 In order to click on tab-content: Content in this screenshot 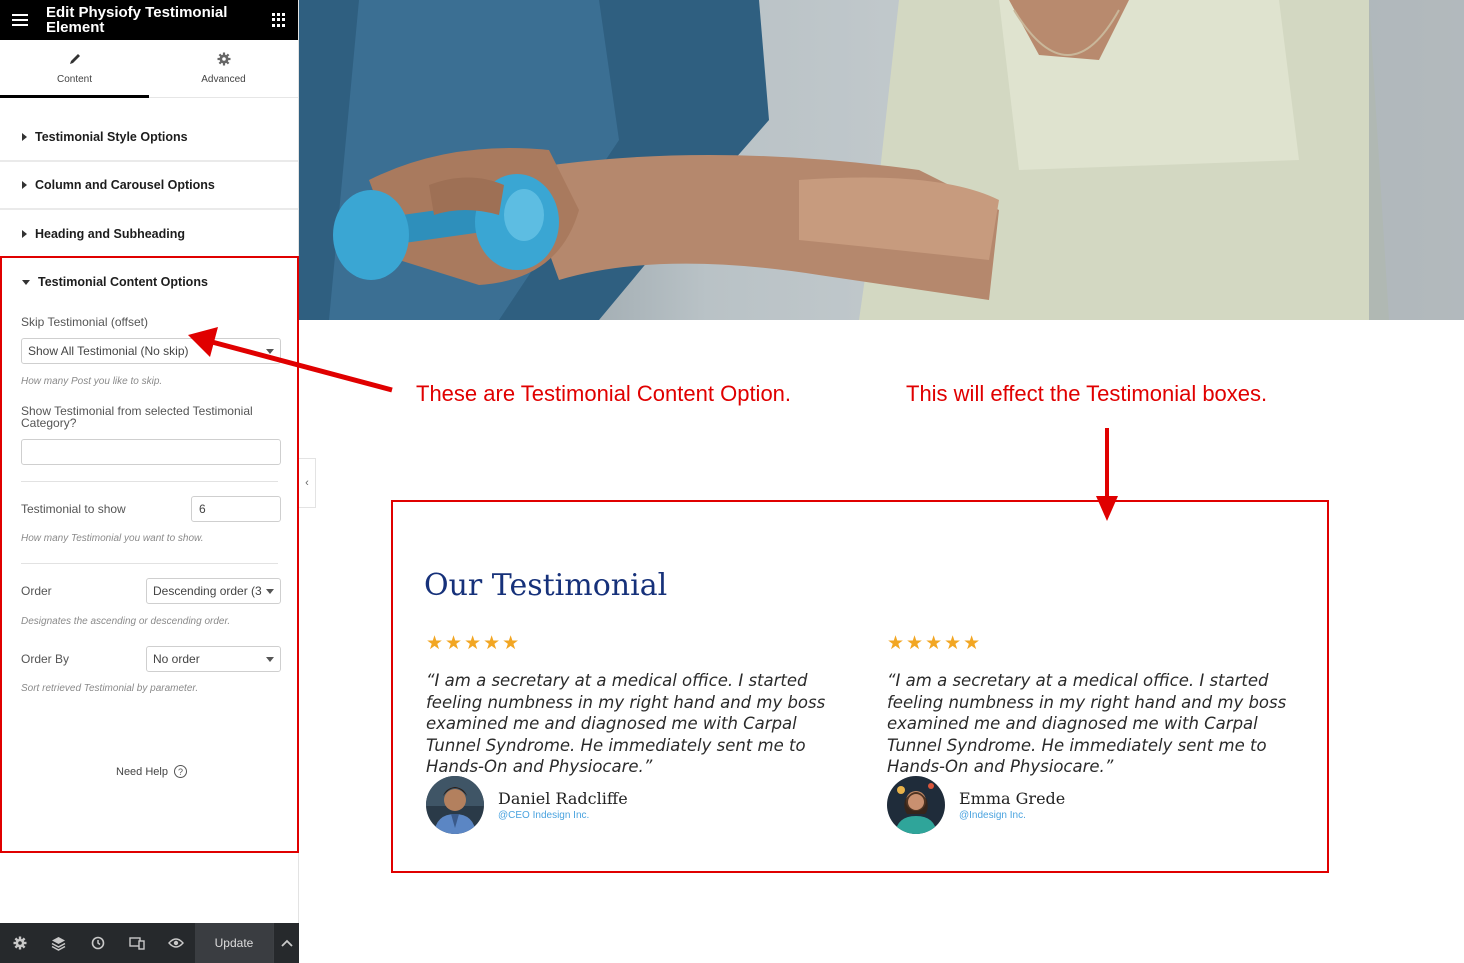, I will do `click(74, 69)`.